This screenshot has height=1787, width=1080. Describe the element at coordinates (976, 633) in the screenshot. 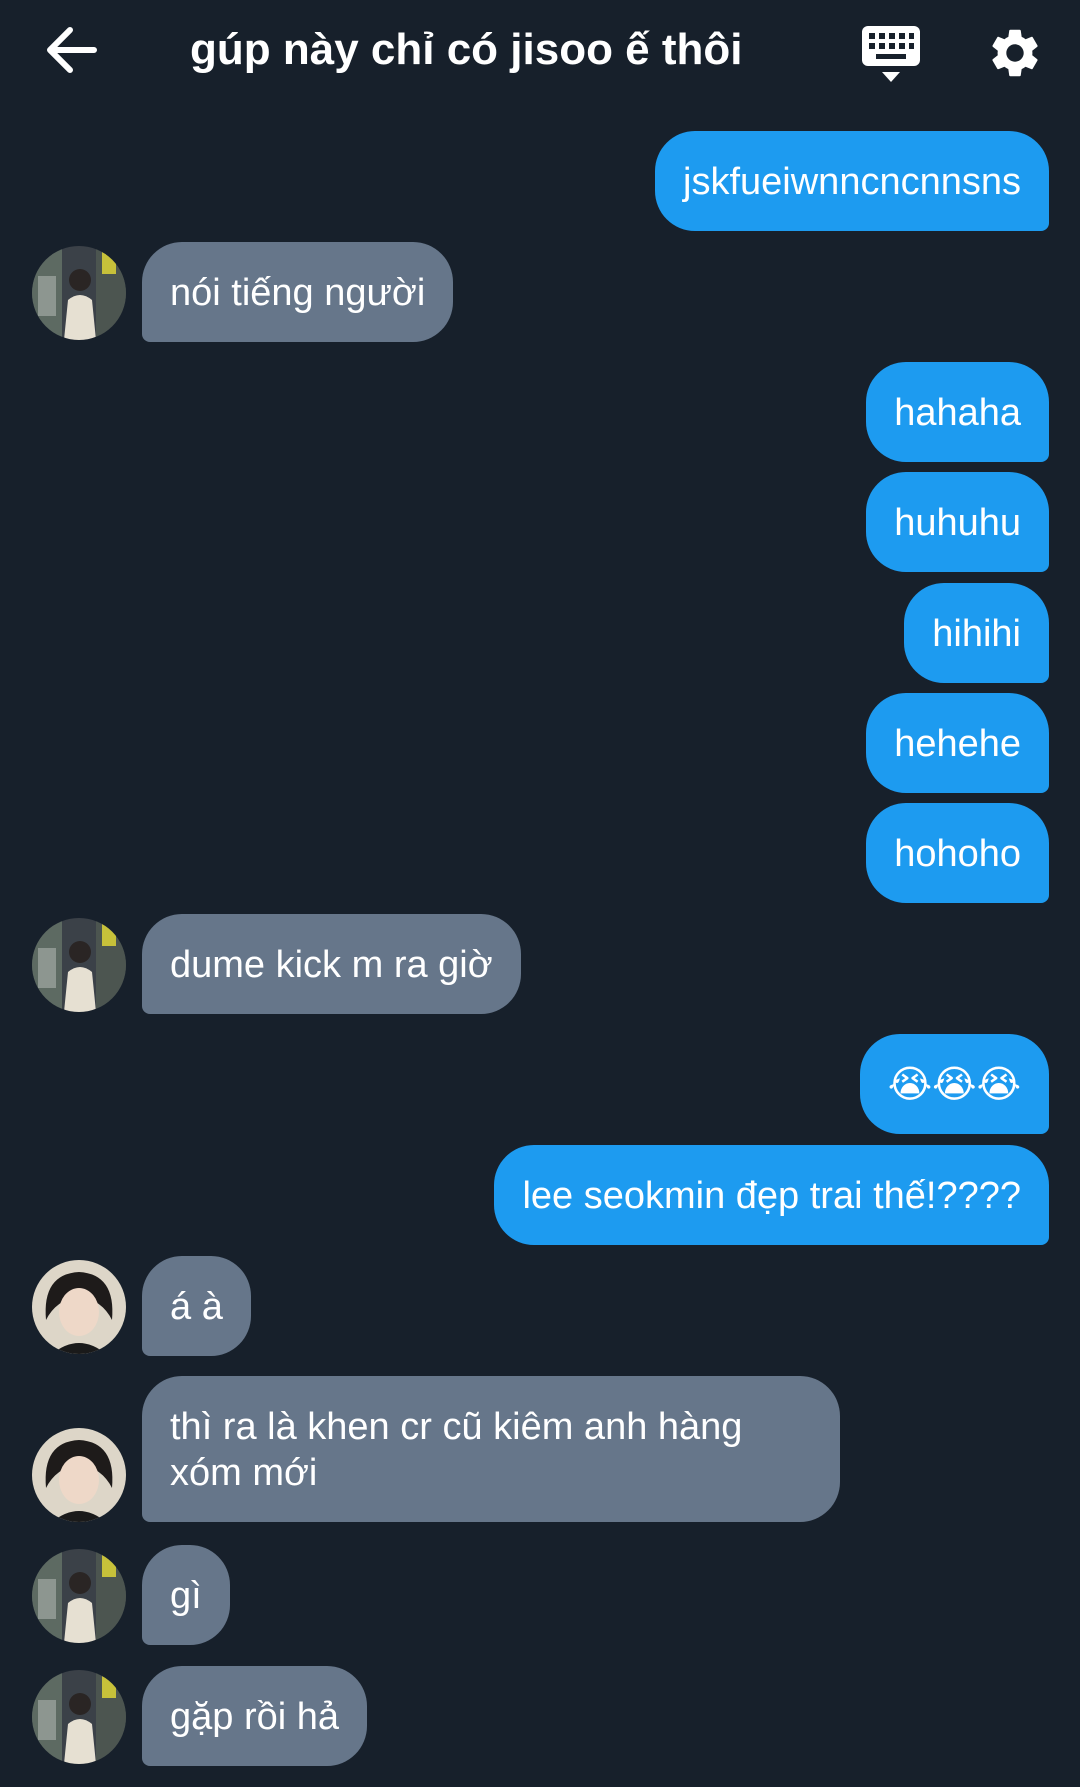

I see `outgoing-message: hihihi` at that location.